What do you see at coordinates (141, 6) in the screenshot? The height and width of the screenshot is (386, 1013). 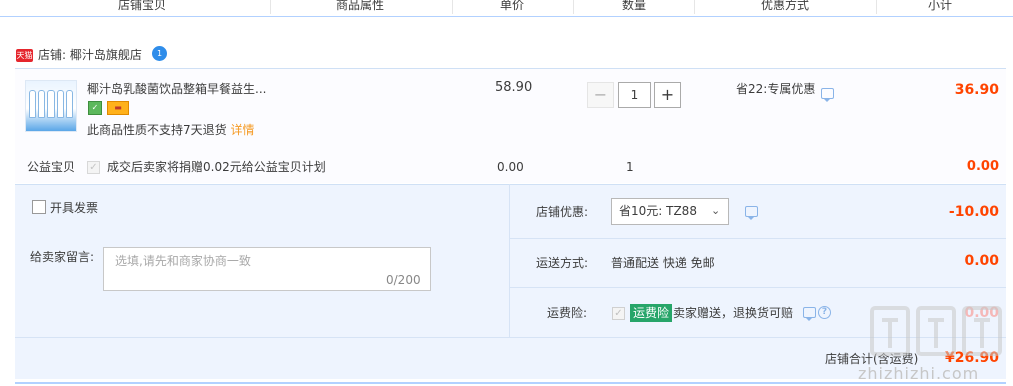 I see `header-shop-items: 店铺宝贝` at bounding box center [141, 6].